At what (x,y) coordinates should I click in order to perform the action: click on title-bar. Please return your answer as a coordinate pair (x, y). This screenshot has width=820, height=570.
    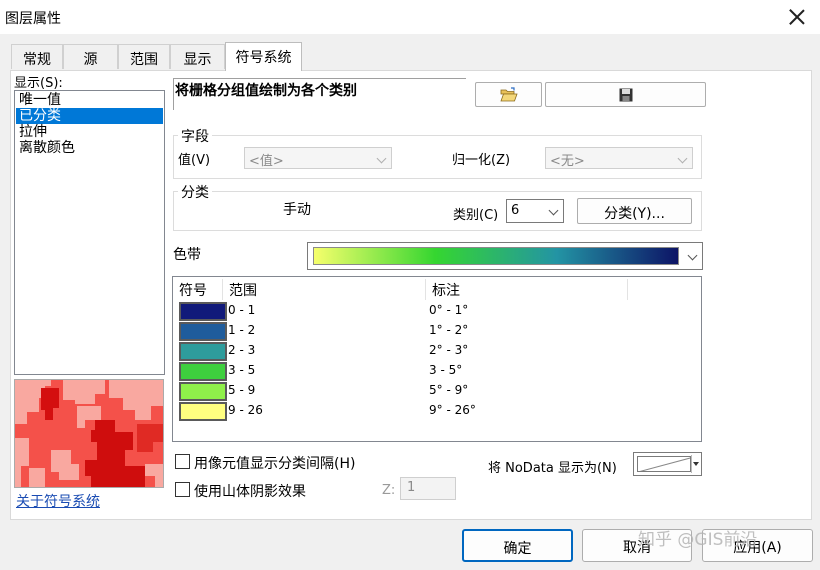
    Looking at the image, I should click on (410, 17).